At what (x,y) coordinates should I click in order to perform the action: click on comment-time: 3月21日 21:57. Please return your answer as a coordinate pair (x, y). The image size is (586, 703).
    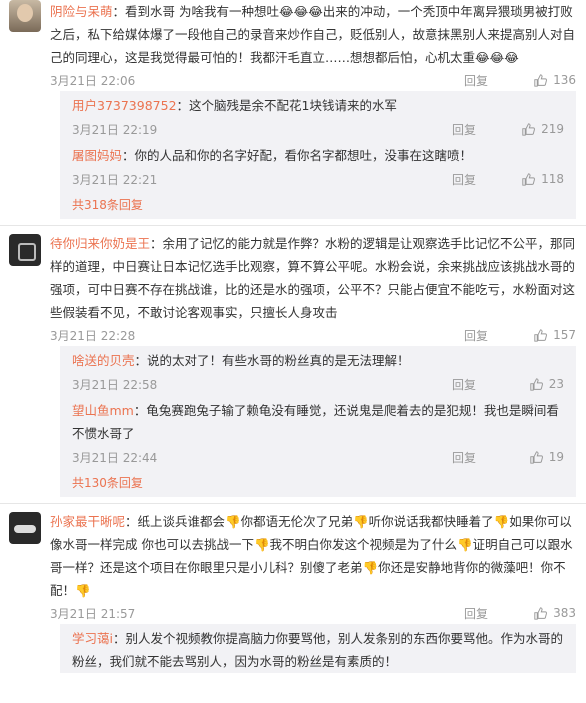
    Looking at the image, I should click on (93, 613).